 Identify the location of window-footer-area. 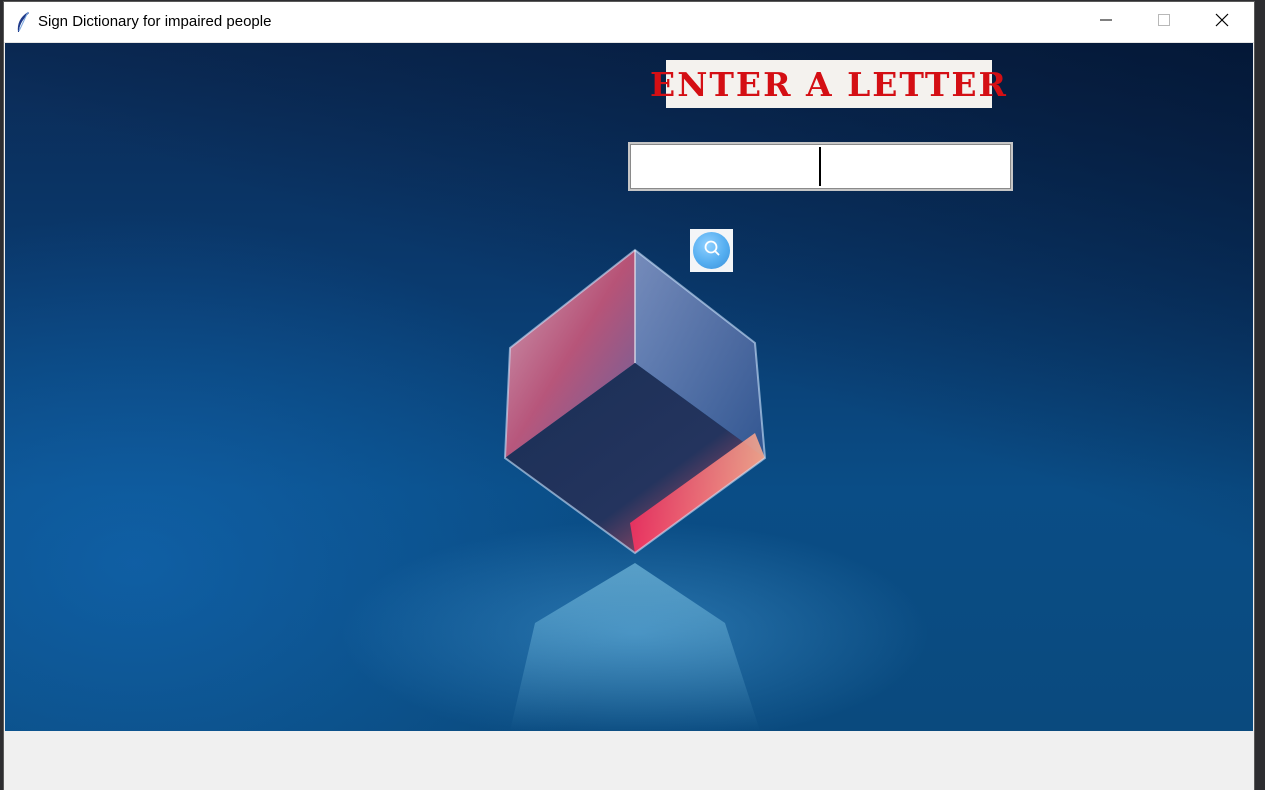
(629, 760).